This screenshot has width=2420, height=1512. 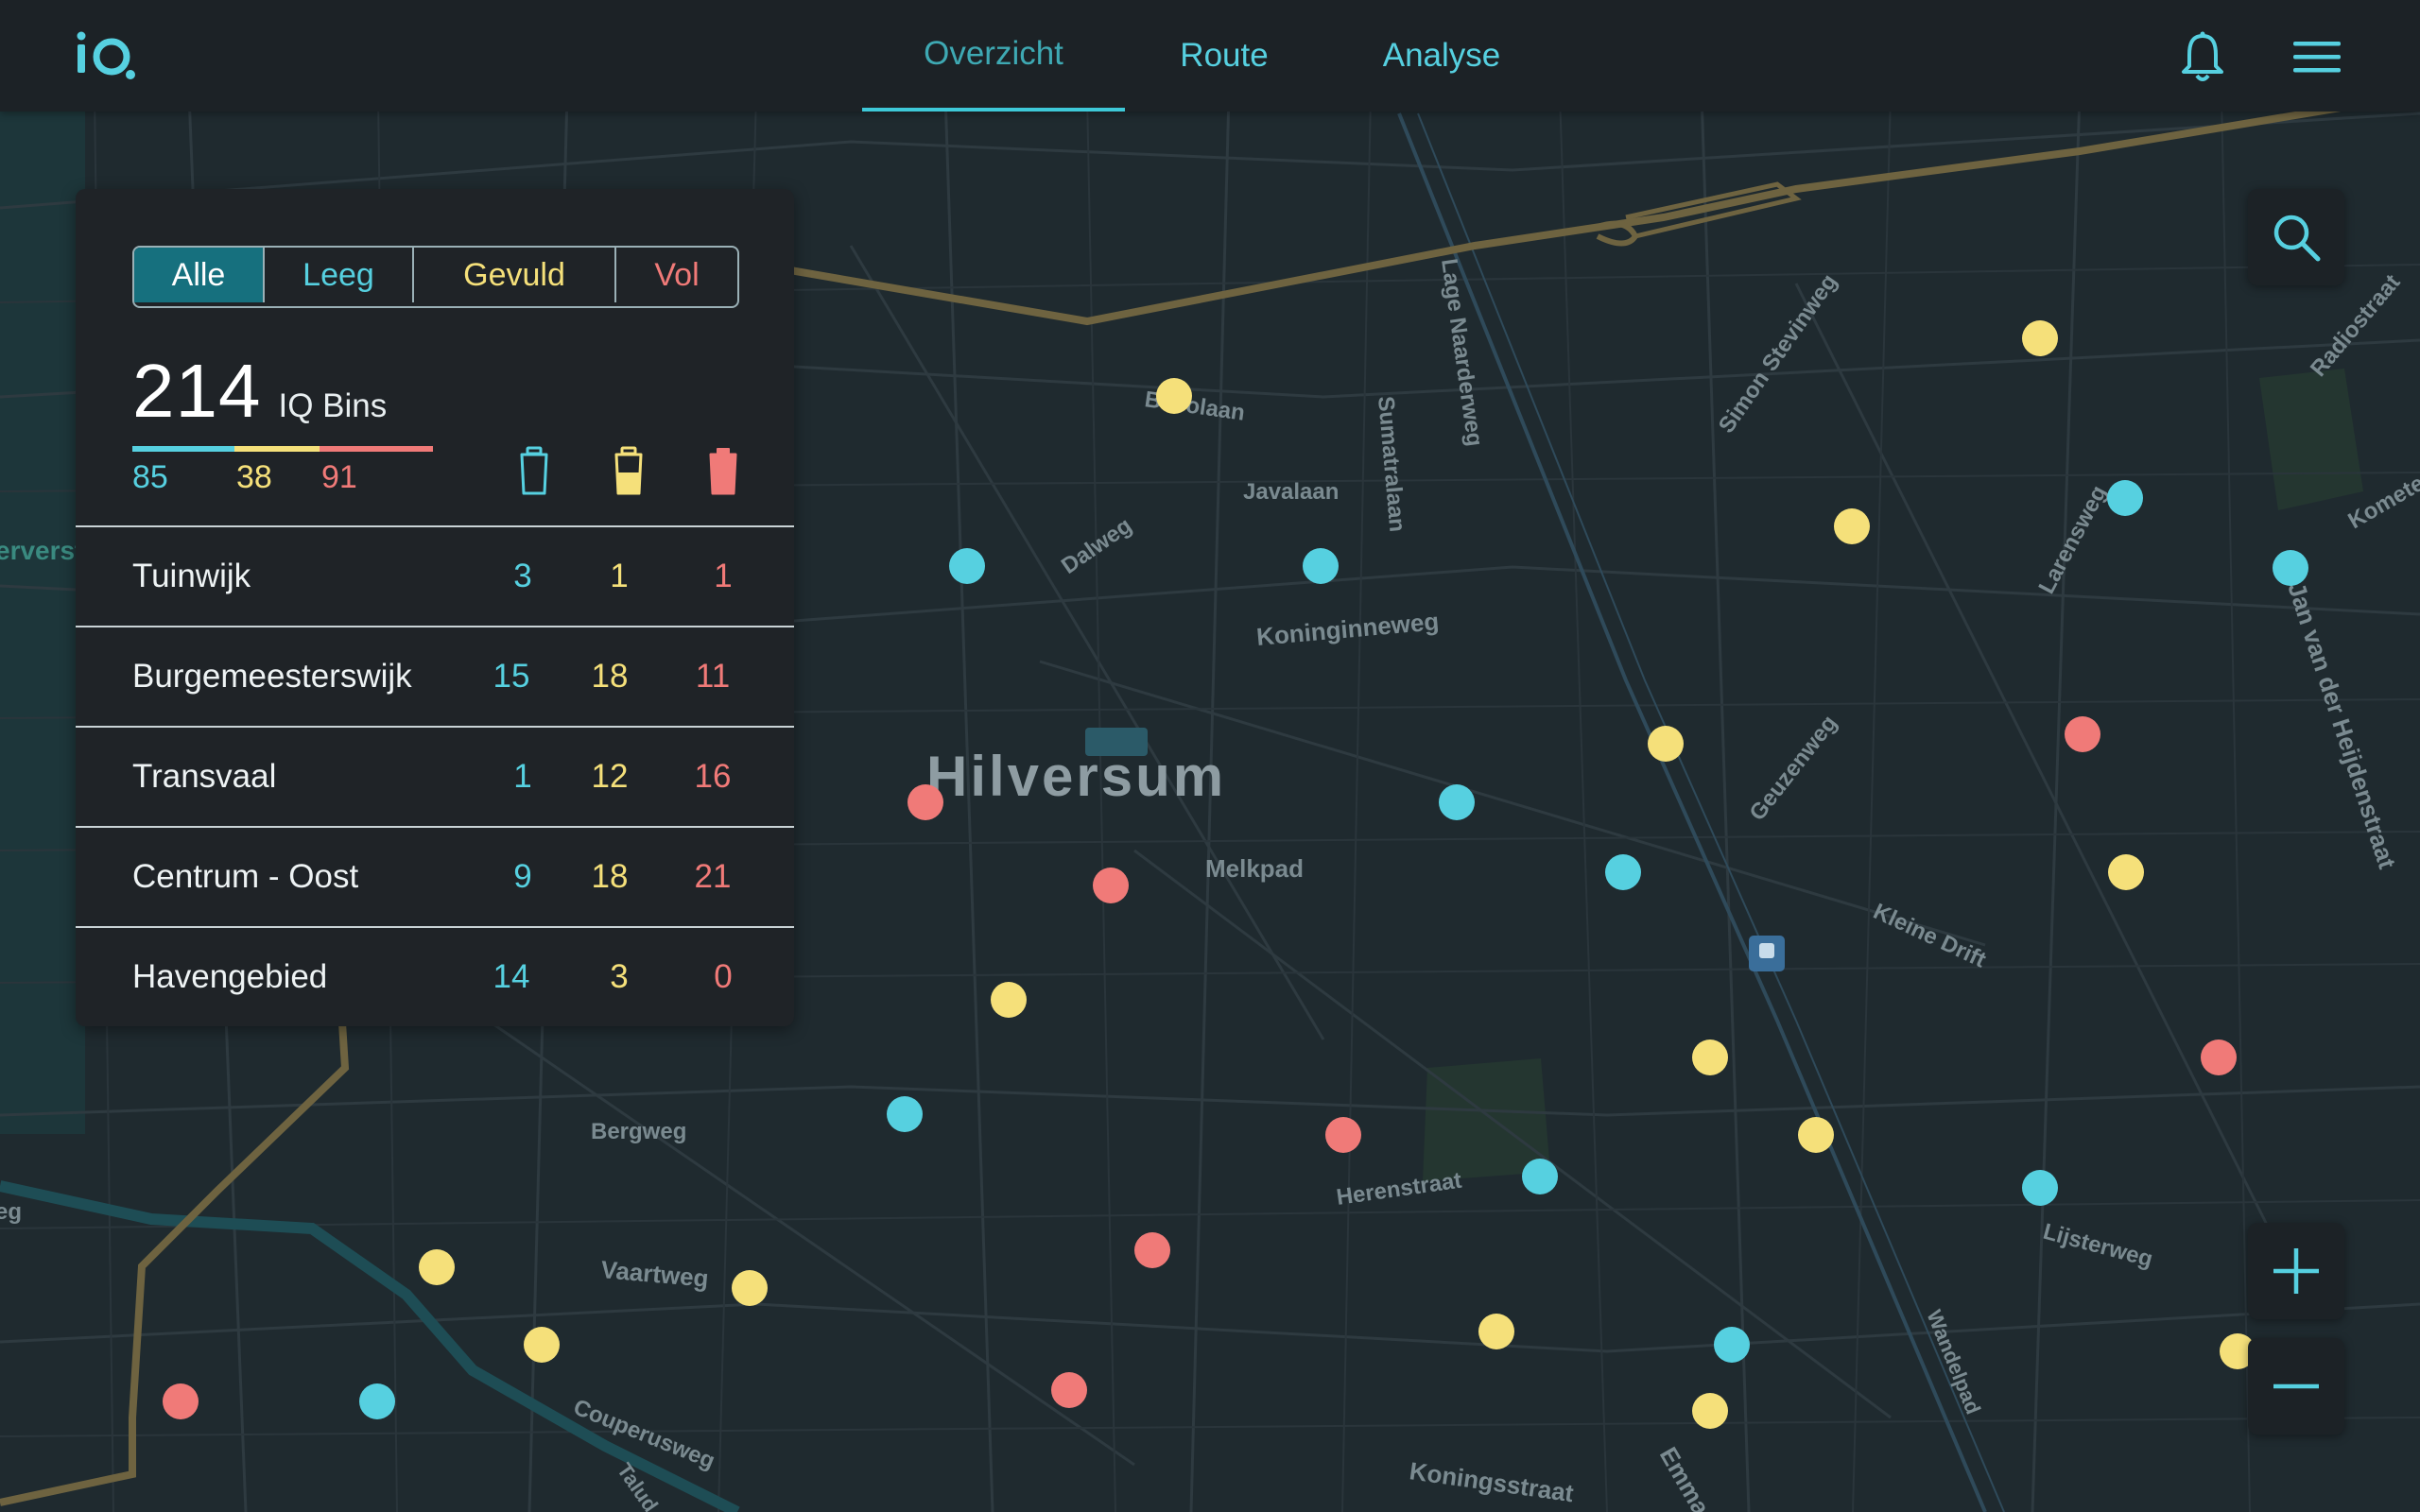 I want to click on empty-ratio-bar, so click(x=183, y=449).